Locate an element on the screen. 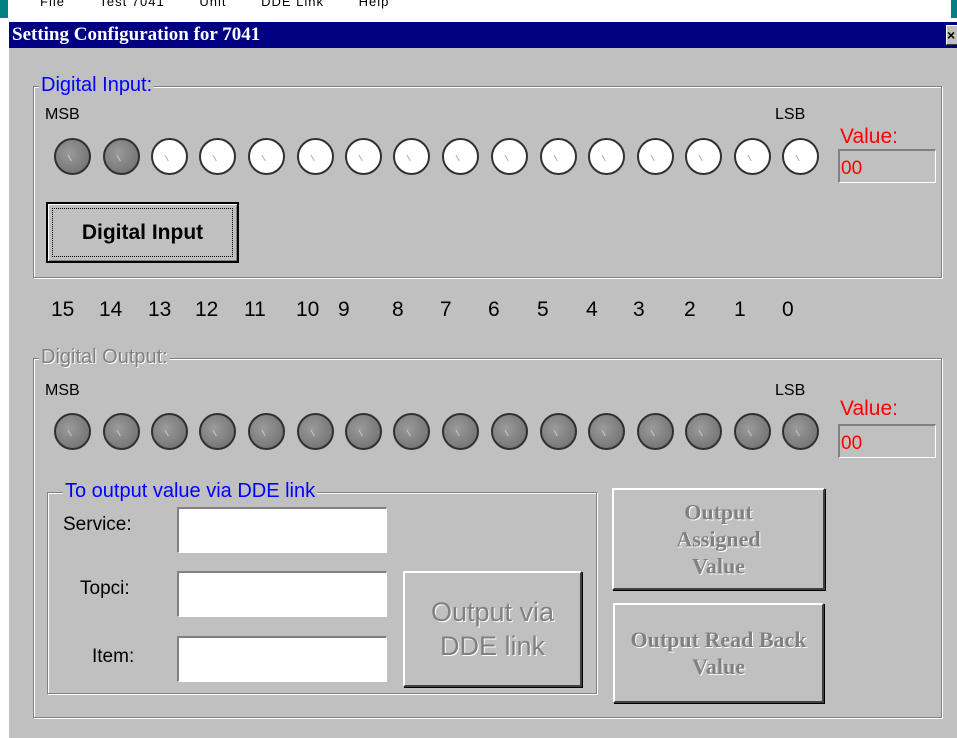 Image resolution: width=957 pixels, height=738 pixels. bit-number-label: 5 is located at coordinates (543, 309).